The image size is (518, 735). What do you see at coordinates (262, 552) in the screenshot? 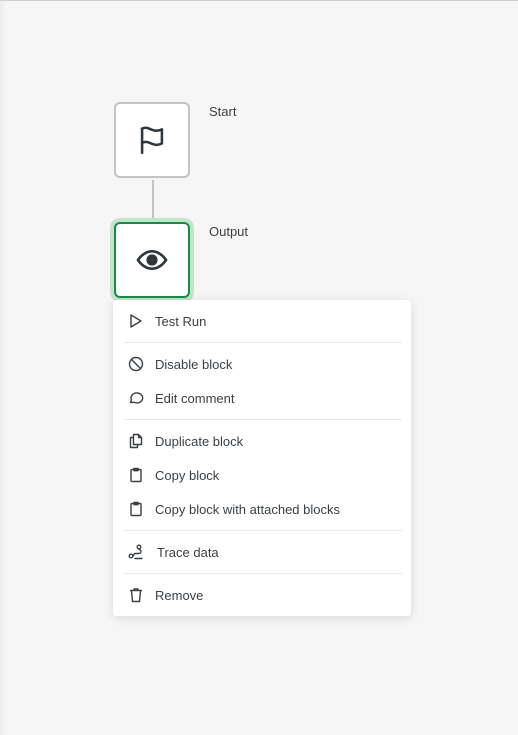
I see `menu-item-trace-data: Trace data` at bounding box center [262, 552].